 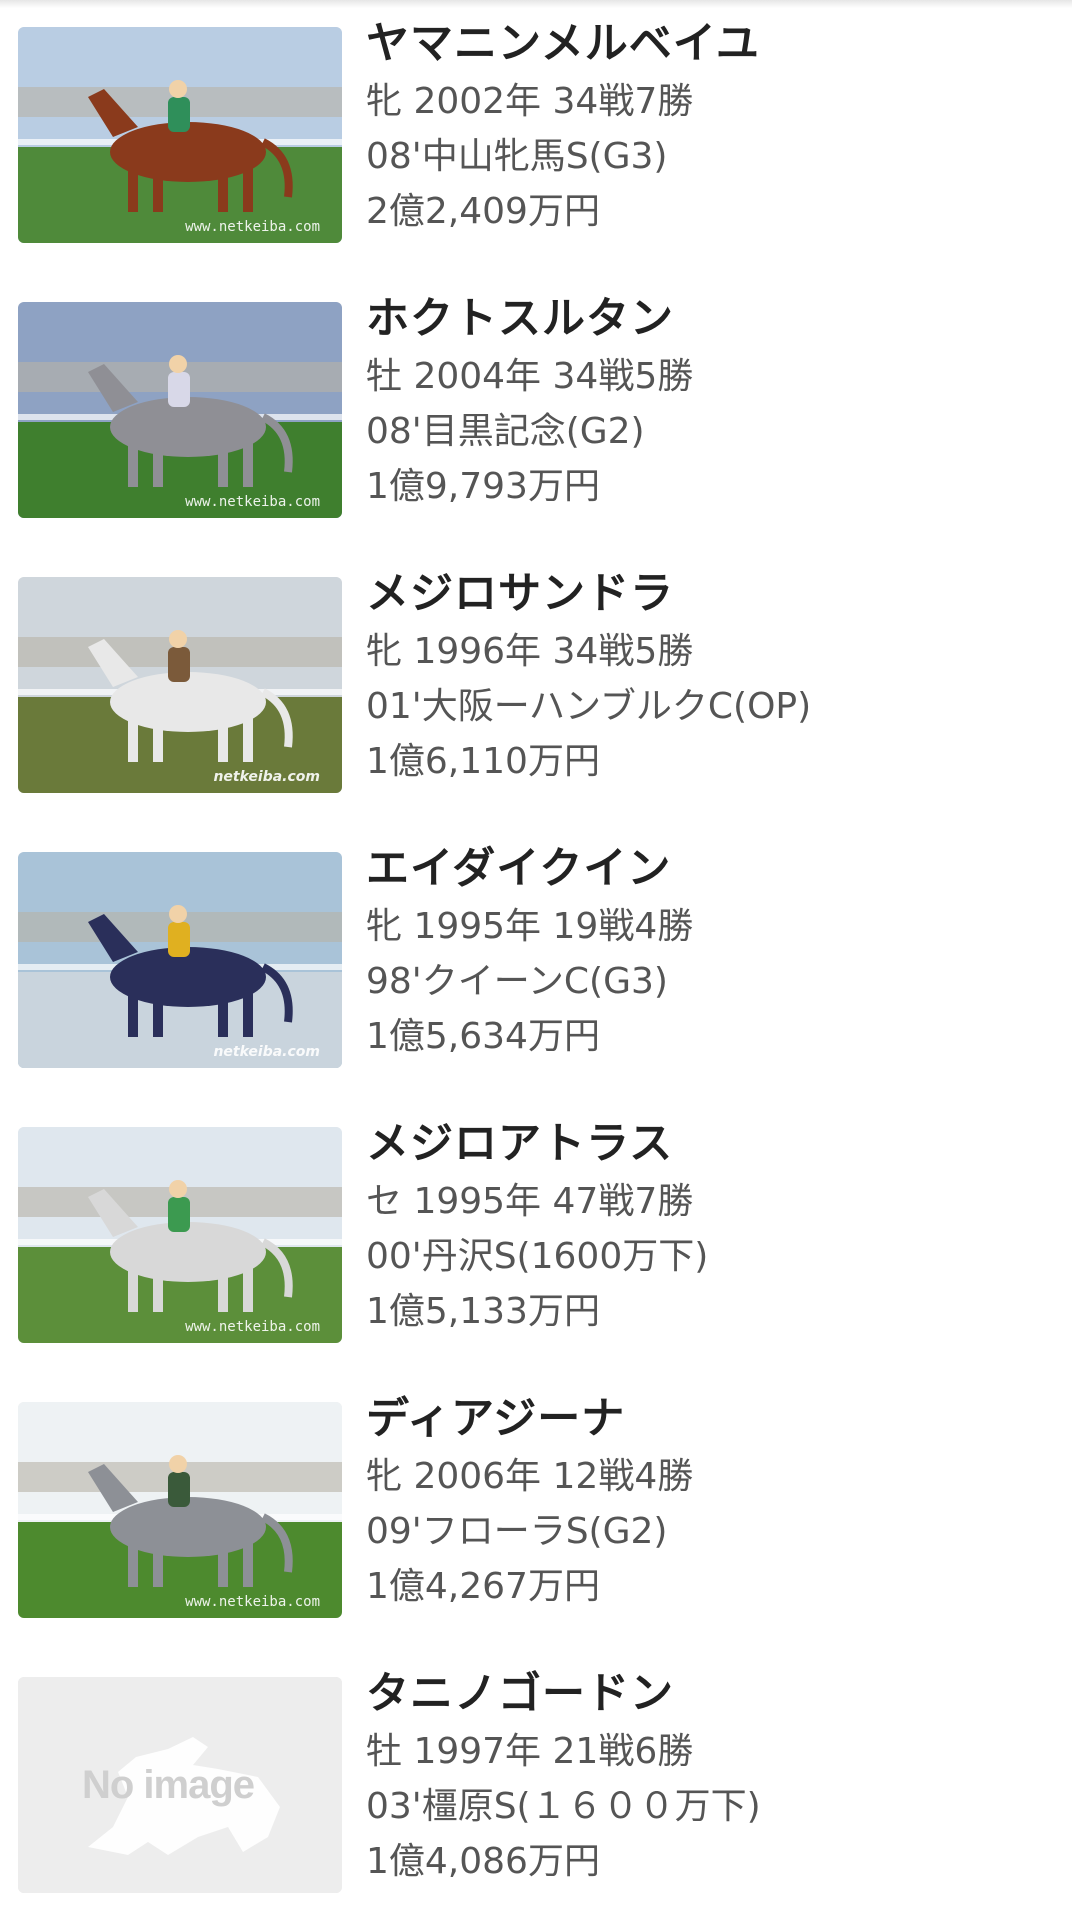 I want to click on horse-major-win: 01'大阪ーハンブルクC(OP), so click(x=589, y=706).